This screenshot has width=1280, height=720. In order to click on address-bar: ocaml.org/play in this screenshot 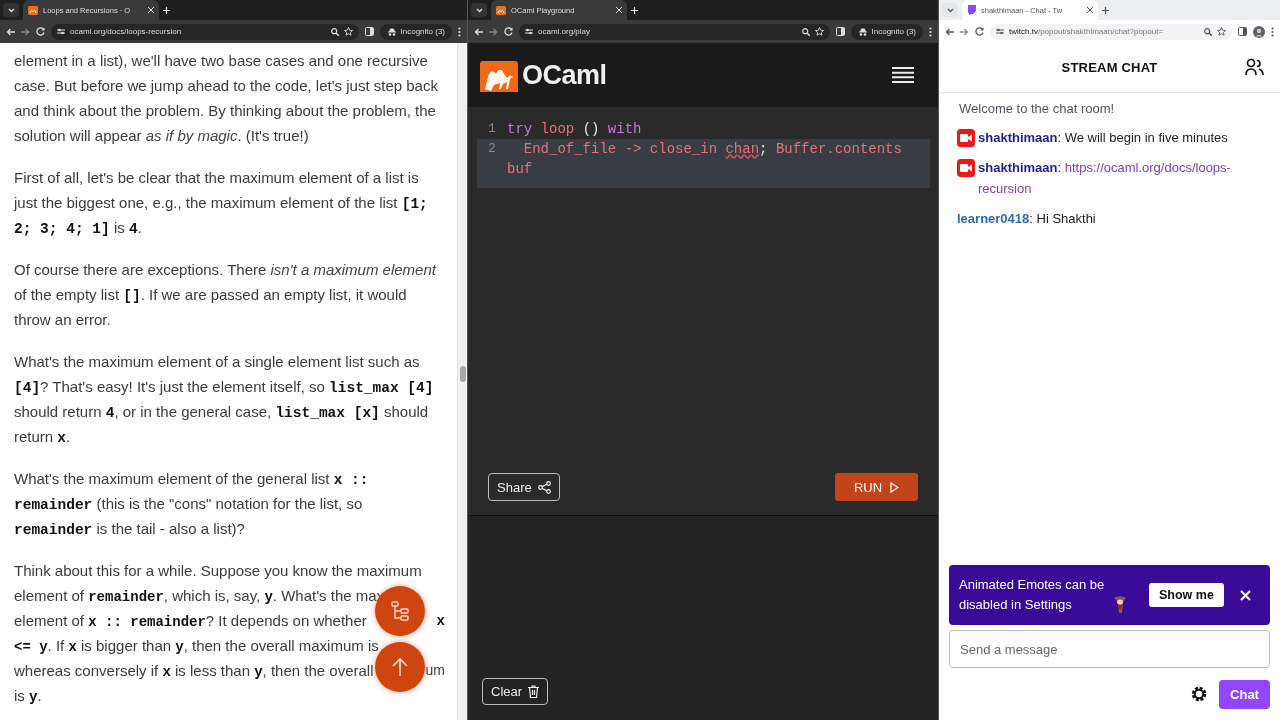, I will do `click(674, 31)`.